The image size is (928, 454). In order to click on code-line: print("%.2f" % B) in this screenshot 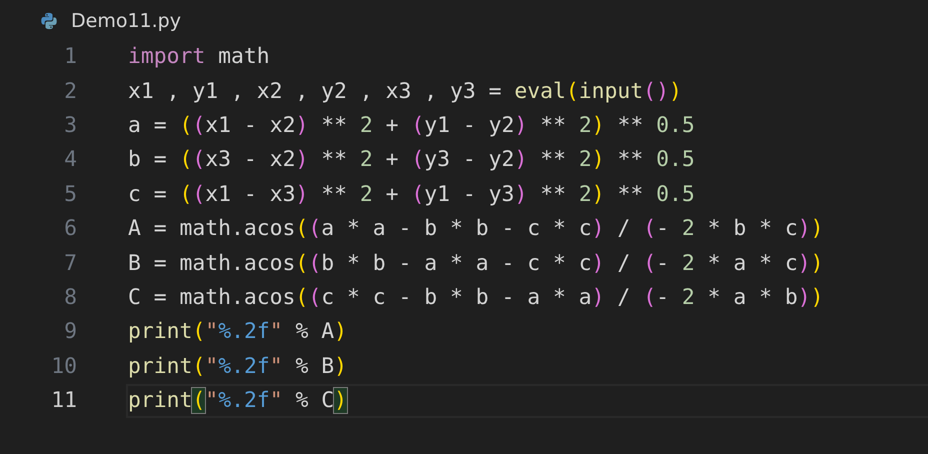, I will do `click(237, 366)`.